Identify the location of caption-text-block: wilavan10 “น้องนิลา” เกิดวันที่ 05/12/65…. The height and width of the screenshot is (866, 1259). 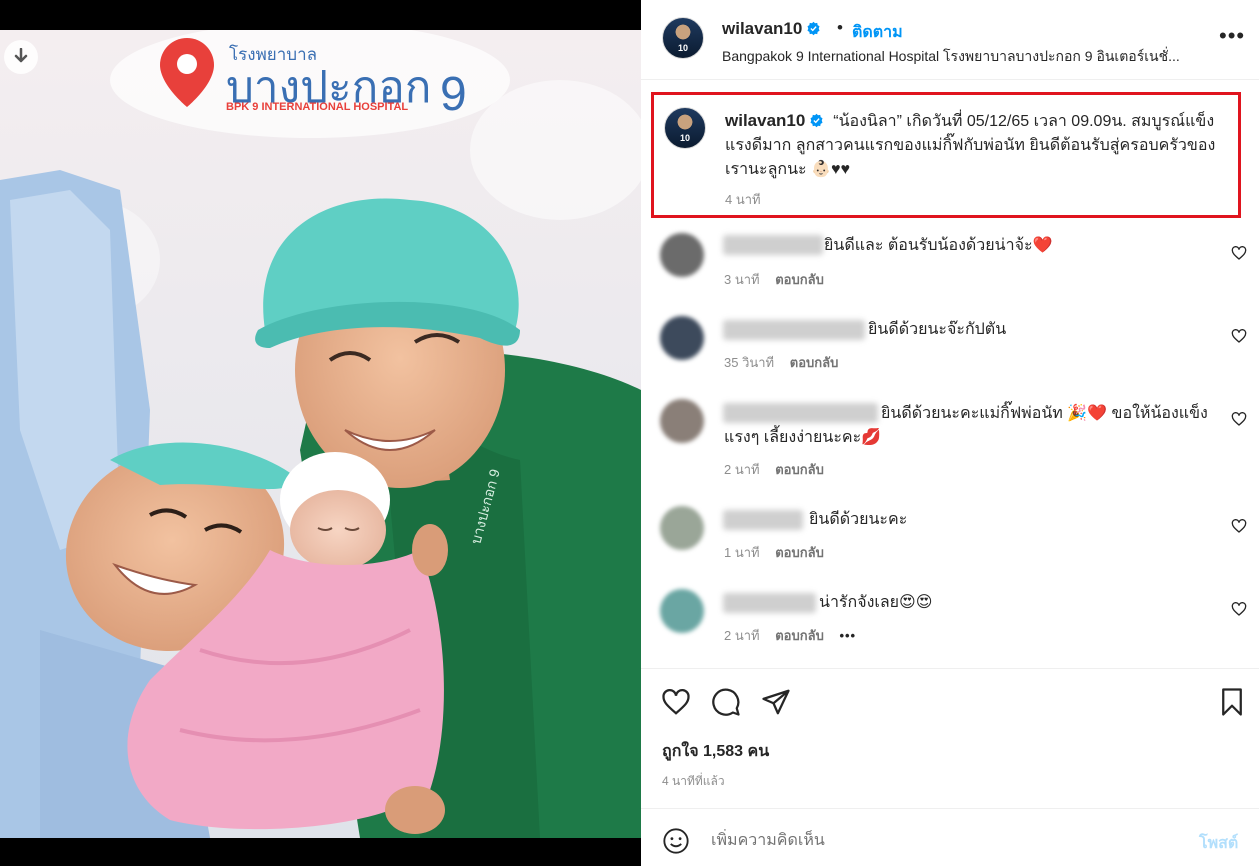
(980, 145).